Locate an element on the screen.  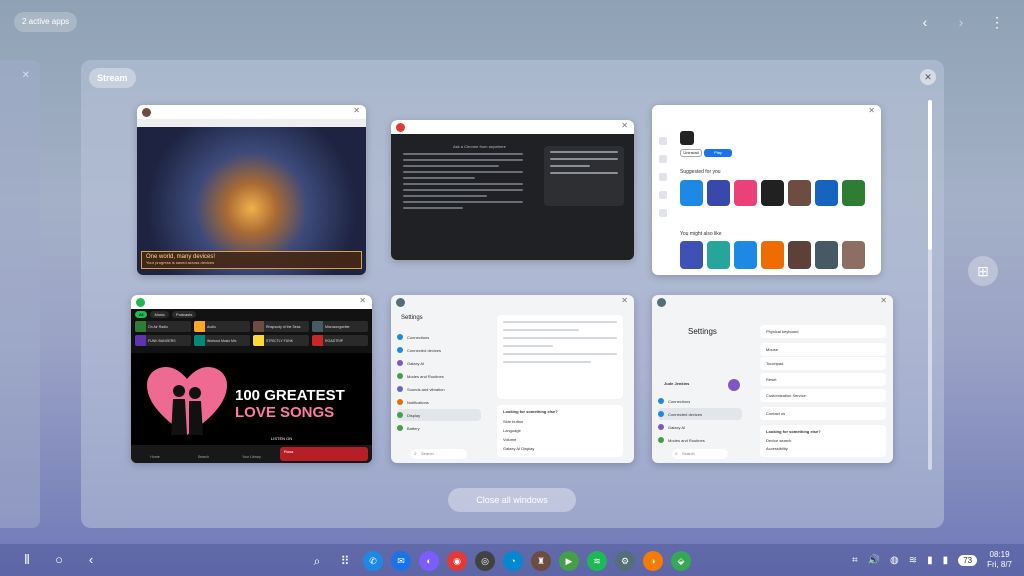
settings-item: Display is located at coordinates (439, 415).